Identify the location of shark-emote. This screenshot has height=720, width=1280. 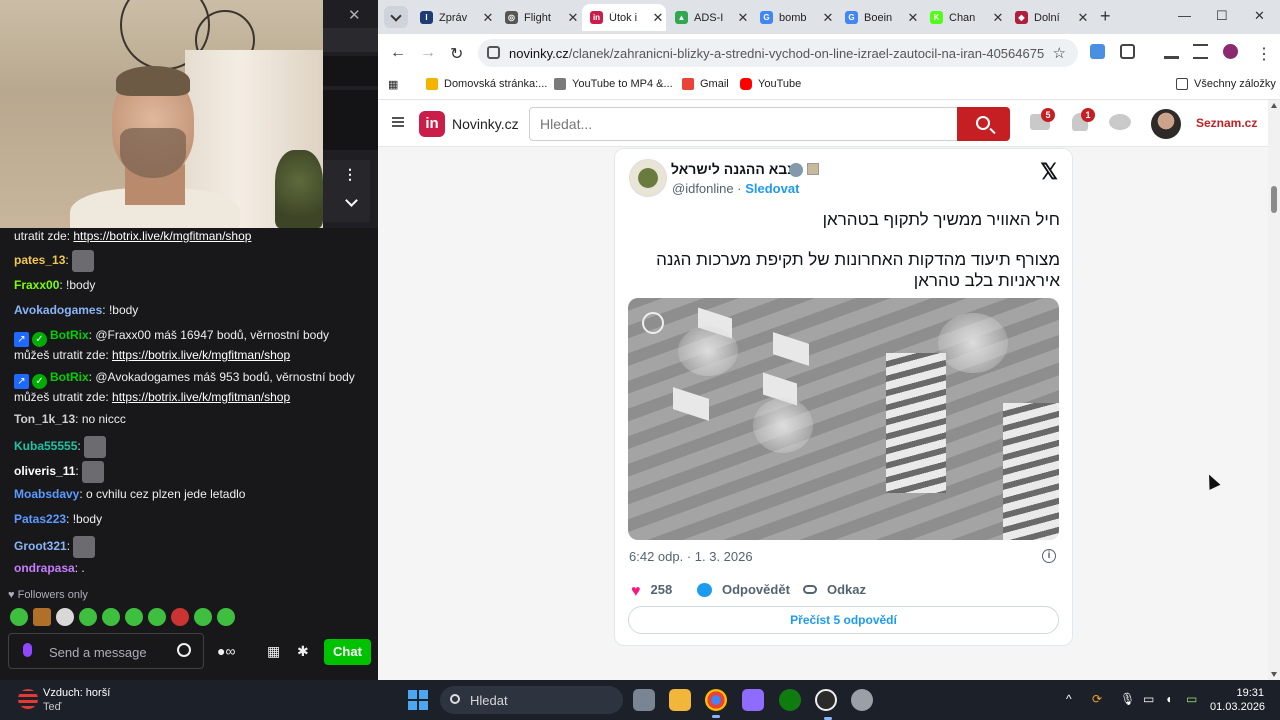
(84, 547).